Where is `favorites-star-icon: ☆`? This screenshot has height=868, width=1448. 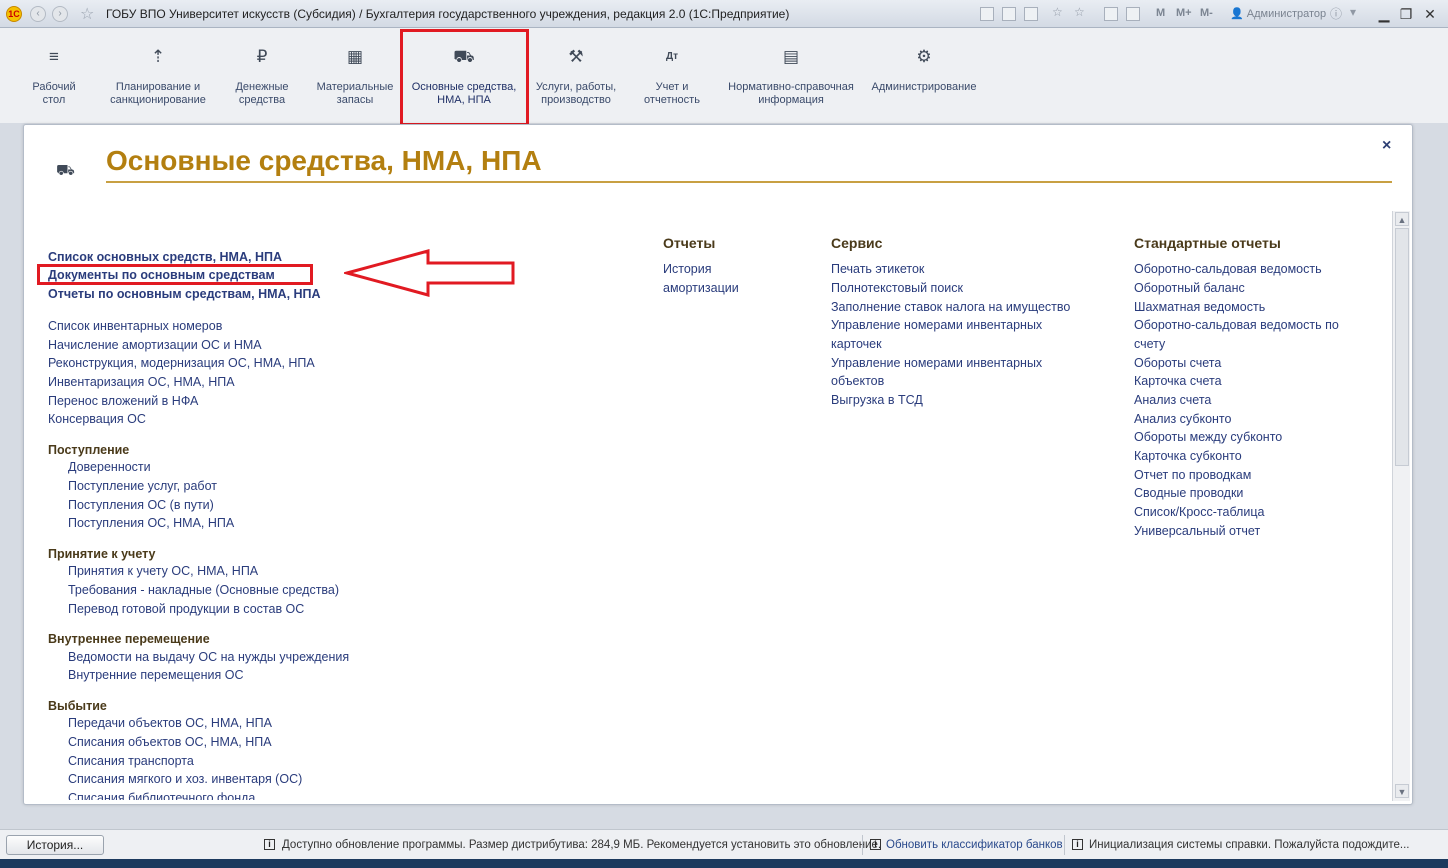 favorites-star-icon: ☆ is located at coordinates (87, 14).